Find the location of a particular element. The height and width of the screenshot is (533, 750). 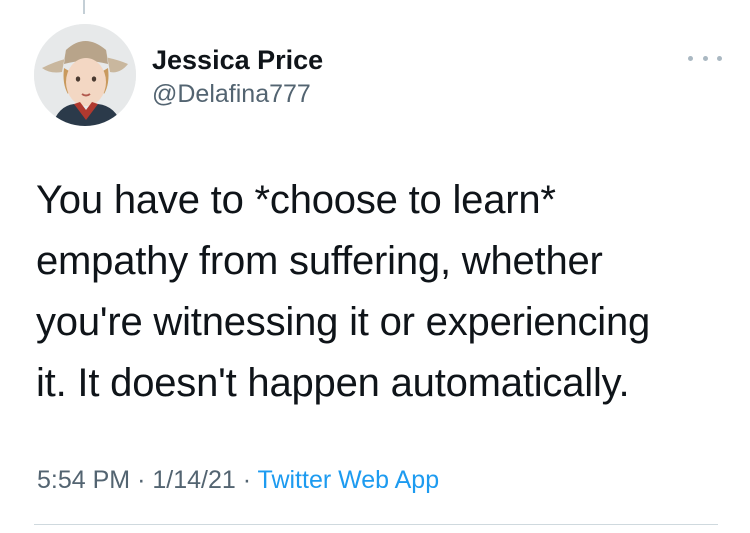

tweet-source-link: Twitter Web App is located at coordinates (349, 480).